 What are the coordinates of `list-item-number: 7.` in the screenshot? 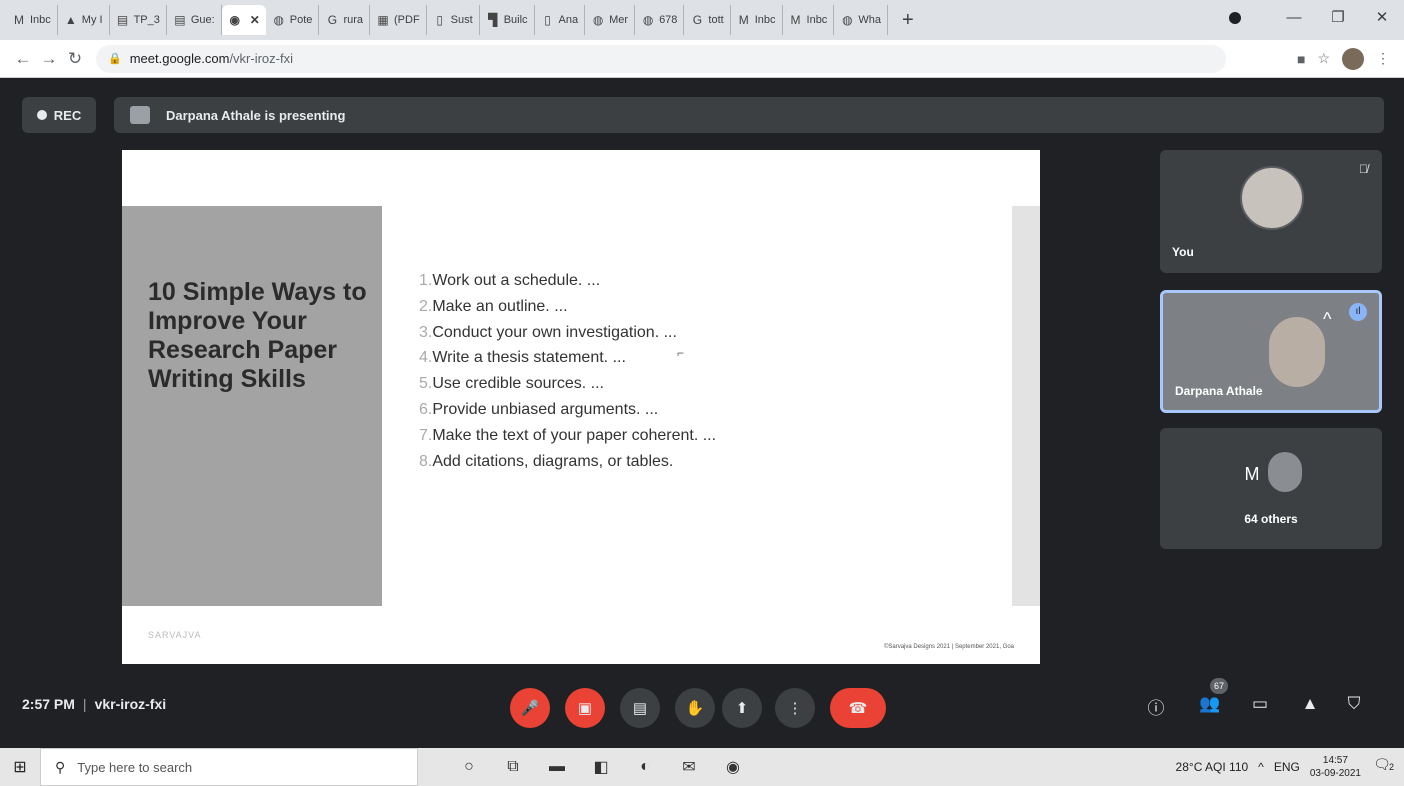 It's located at (426, 435).